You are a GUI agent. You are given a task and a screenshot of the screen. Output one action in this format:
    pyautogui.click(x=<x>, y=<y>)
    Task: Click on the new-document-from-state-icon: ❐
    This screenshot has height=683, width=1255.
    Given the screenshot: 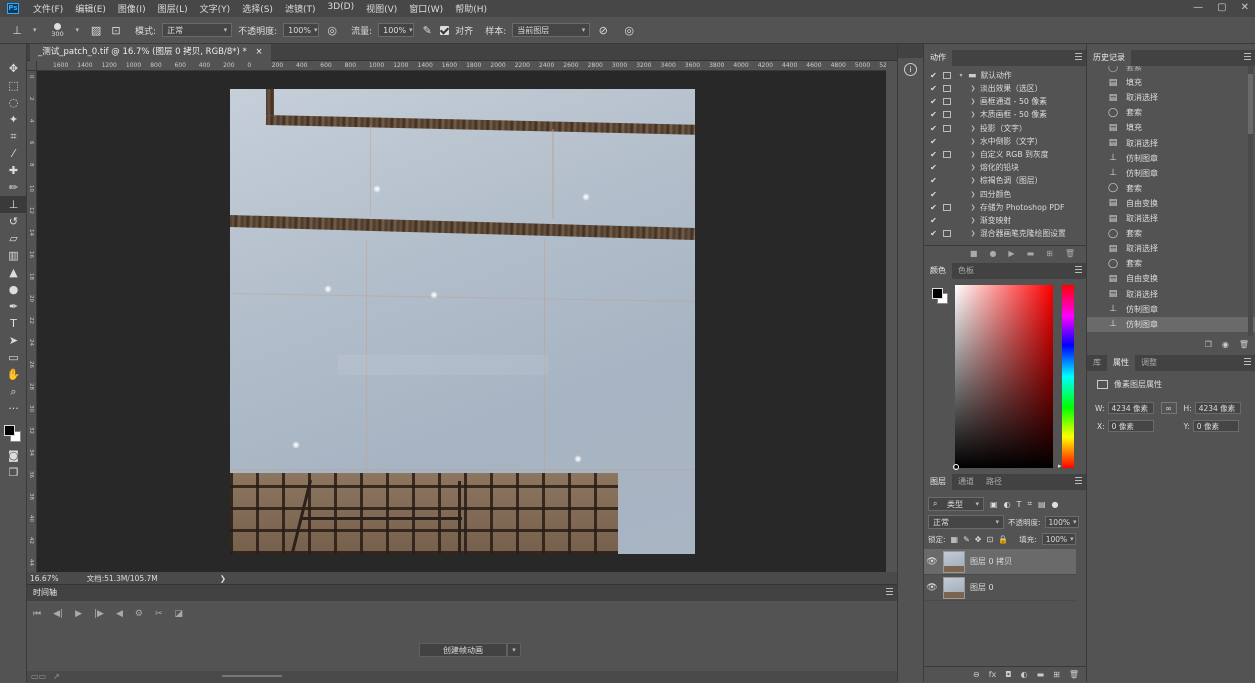 What is the action you would take?
    pyautogui.click(x=1208, y=344)
    